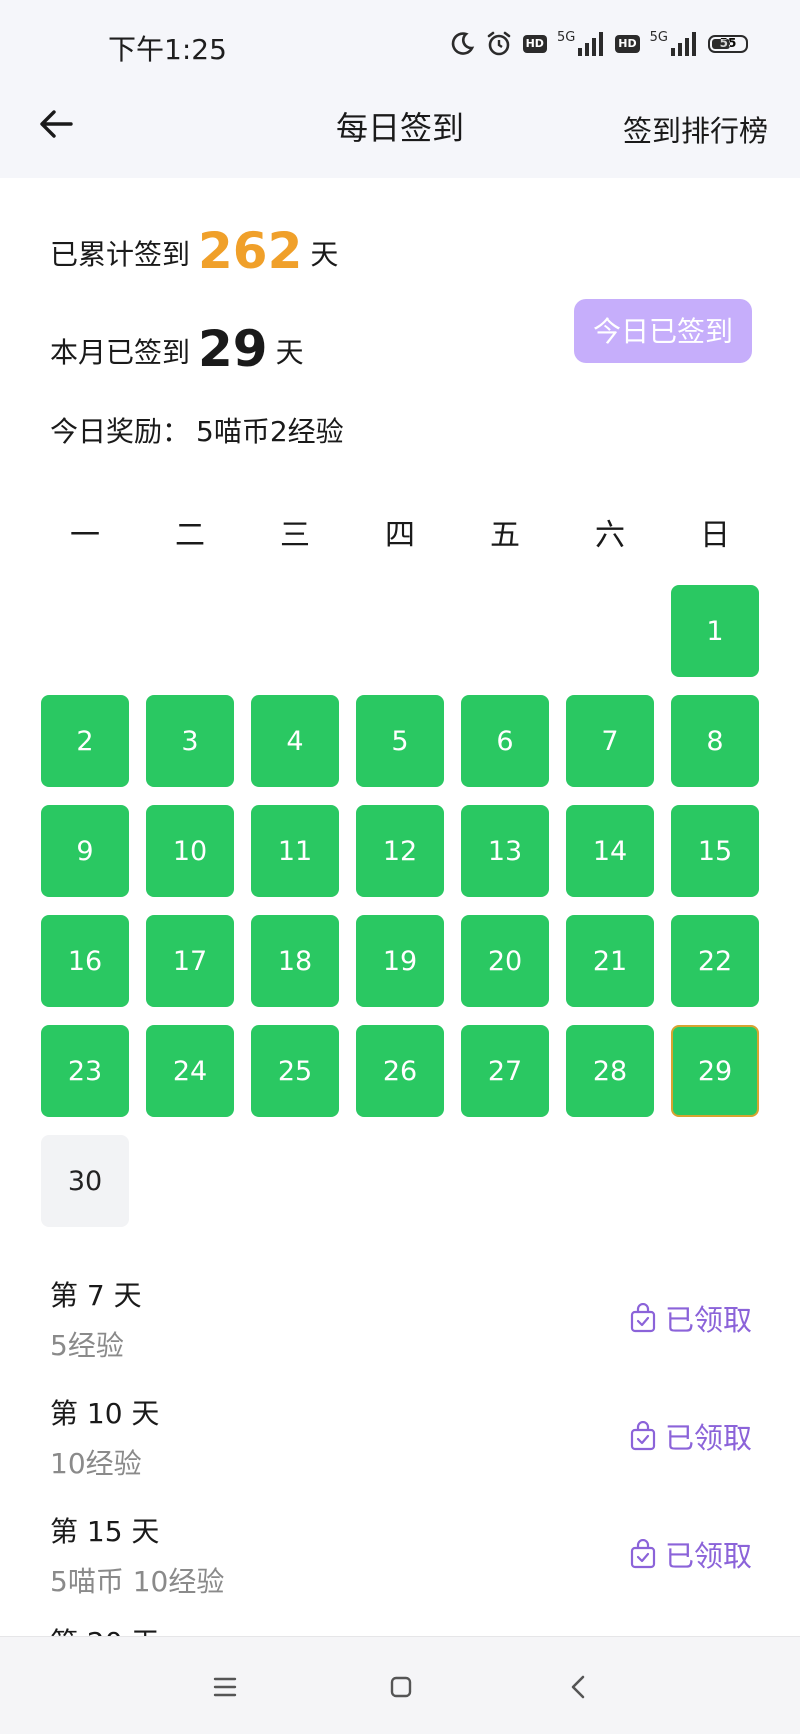 The image size is (800, 1734). I want to click on reward-label: 今日奖励：, so click(120, 431).